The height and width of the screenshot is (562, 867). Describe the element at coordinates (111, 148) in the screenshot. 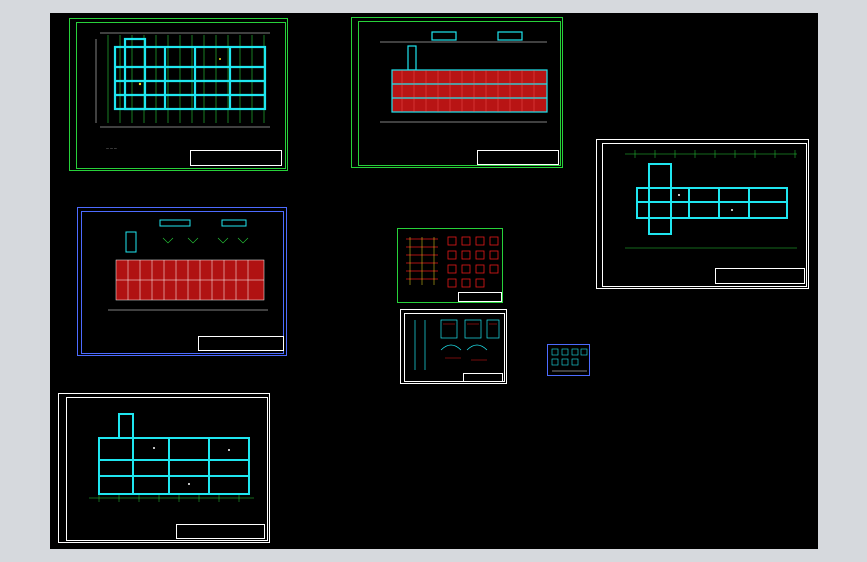

I see `drawing-notes: — — —` at that location.